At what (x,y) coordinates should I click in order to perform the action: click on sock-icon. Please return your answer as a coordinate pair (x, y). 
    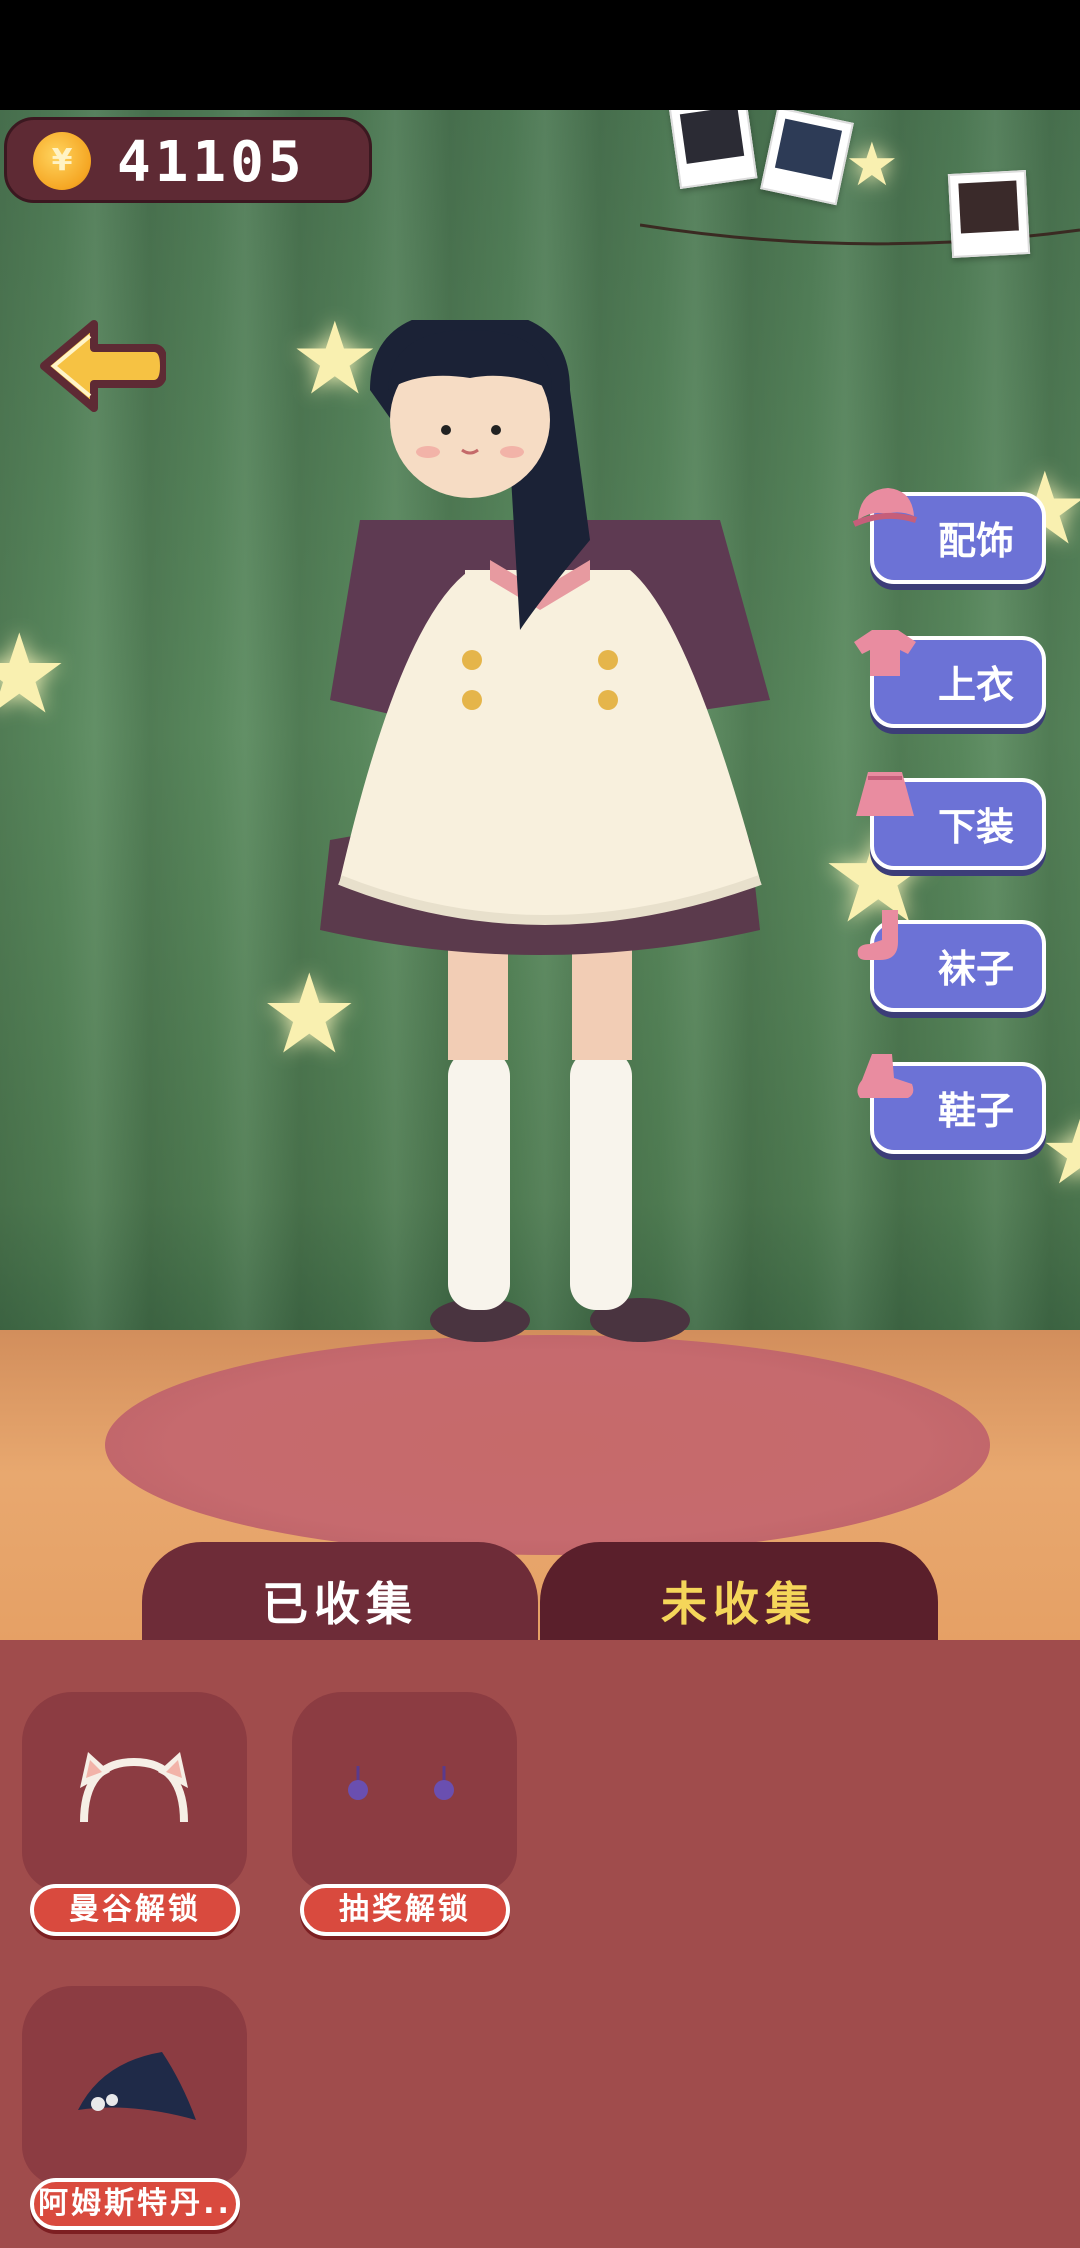
    Looking at the image, I should click on (877, 935).